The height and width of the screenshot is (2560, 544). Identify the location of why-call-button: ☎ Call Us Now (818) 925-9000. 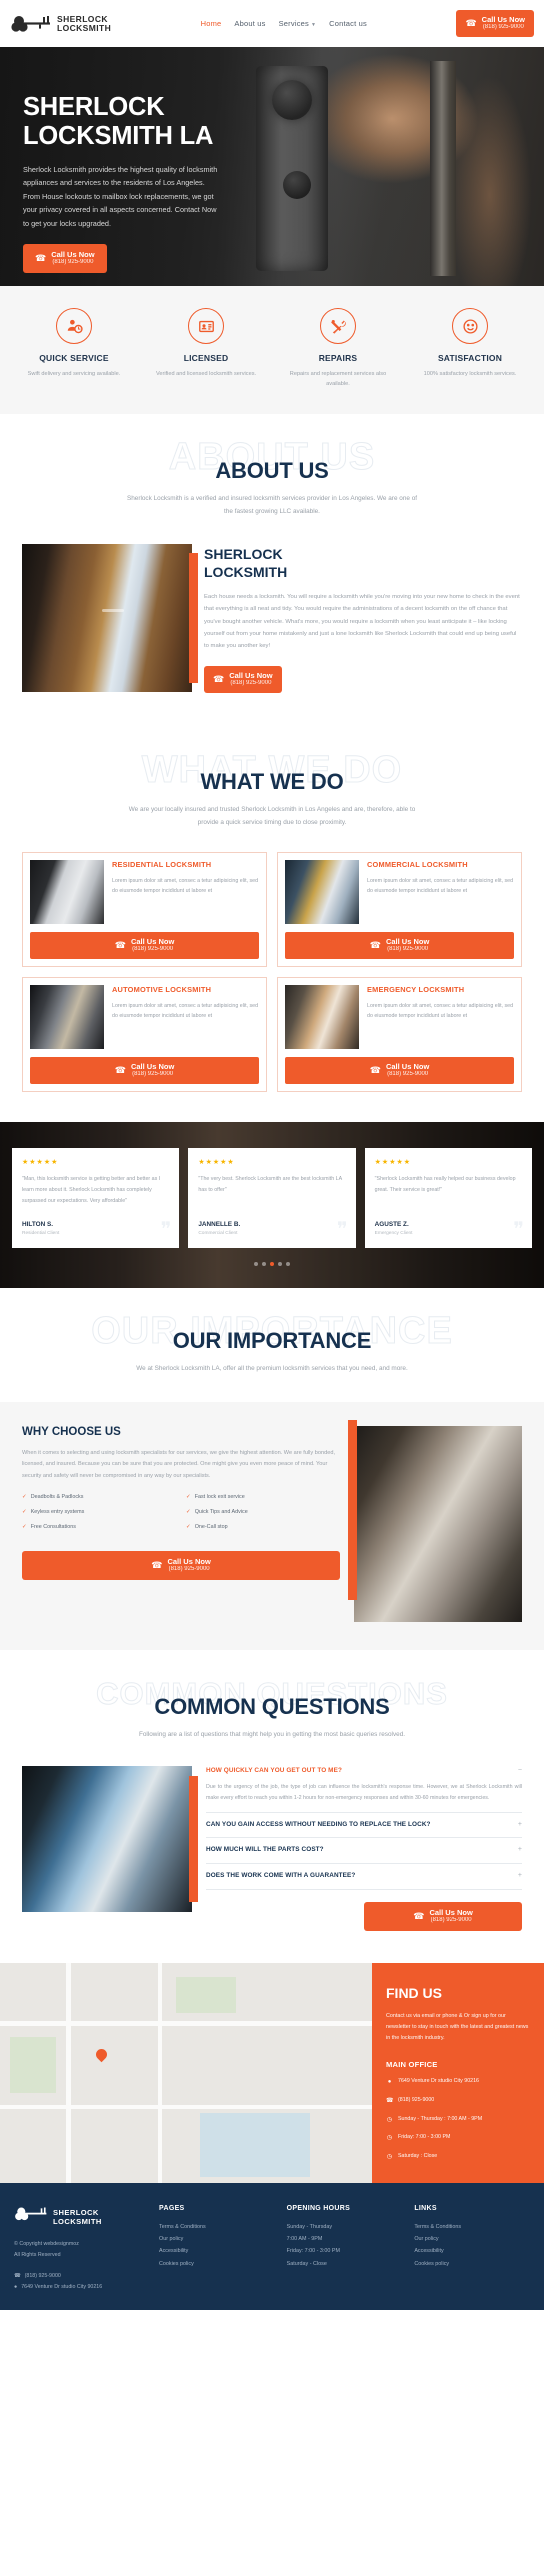
(181, 1565).